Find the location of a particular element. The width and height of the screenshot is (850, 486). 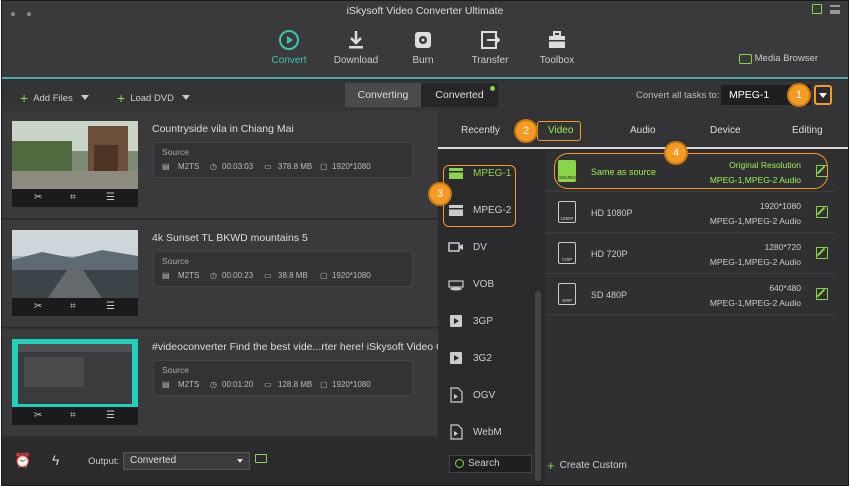

gift-icon is located at coordinates (817, 9).